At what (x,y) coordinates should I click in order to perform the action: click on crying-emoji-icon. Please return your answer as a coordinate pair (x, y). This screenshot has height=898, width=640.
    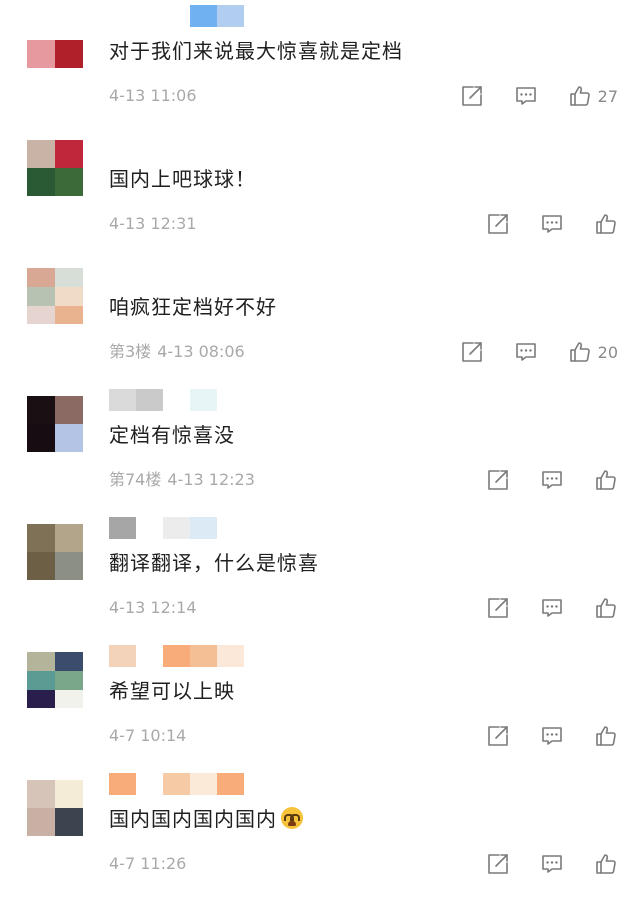
    Looking at the image, I should click on (292, 818).